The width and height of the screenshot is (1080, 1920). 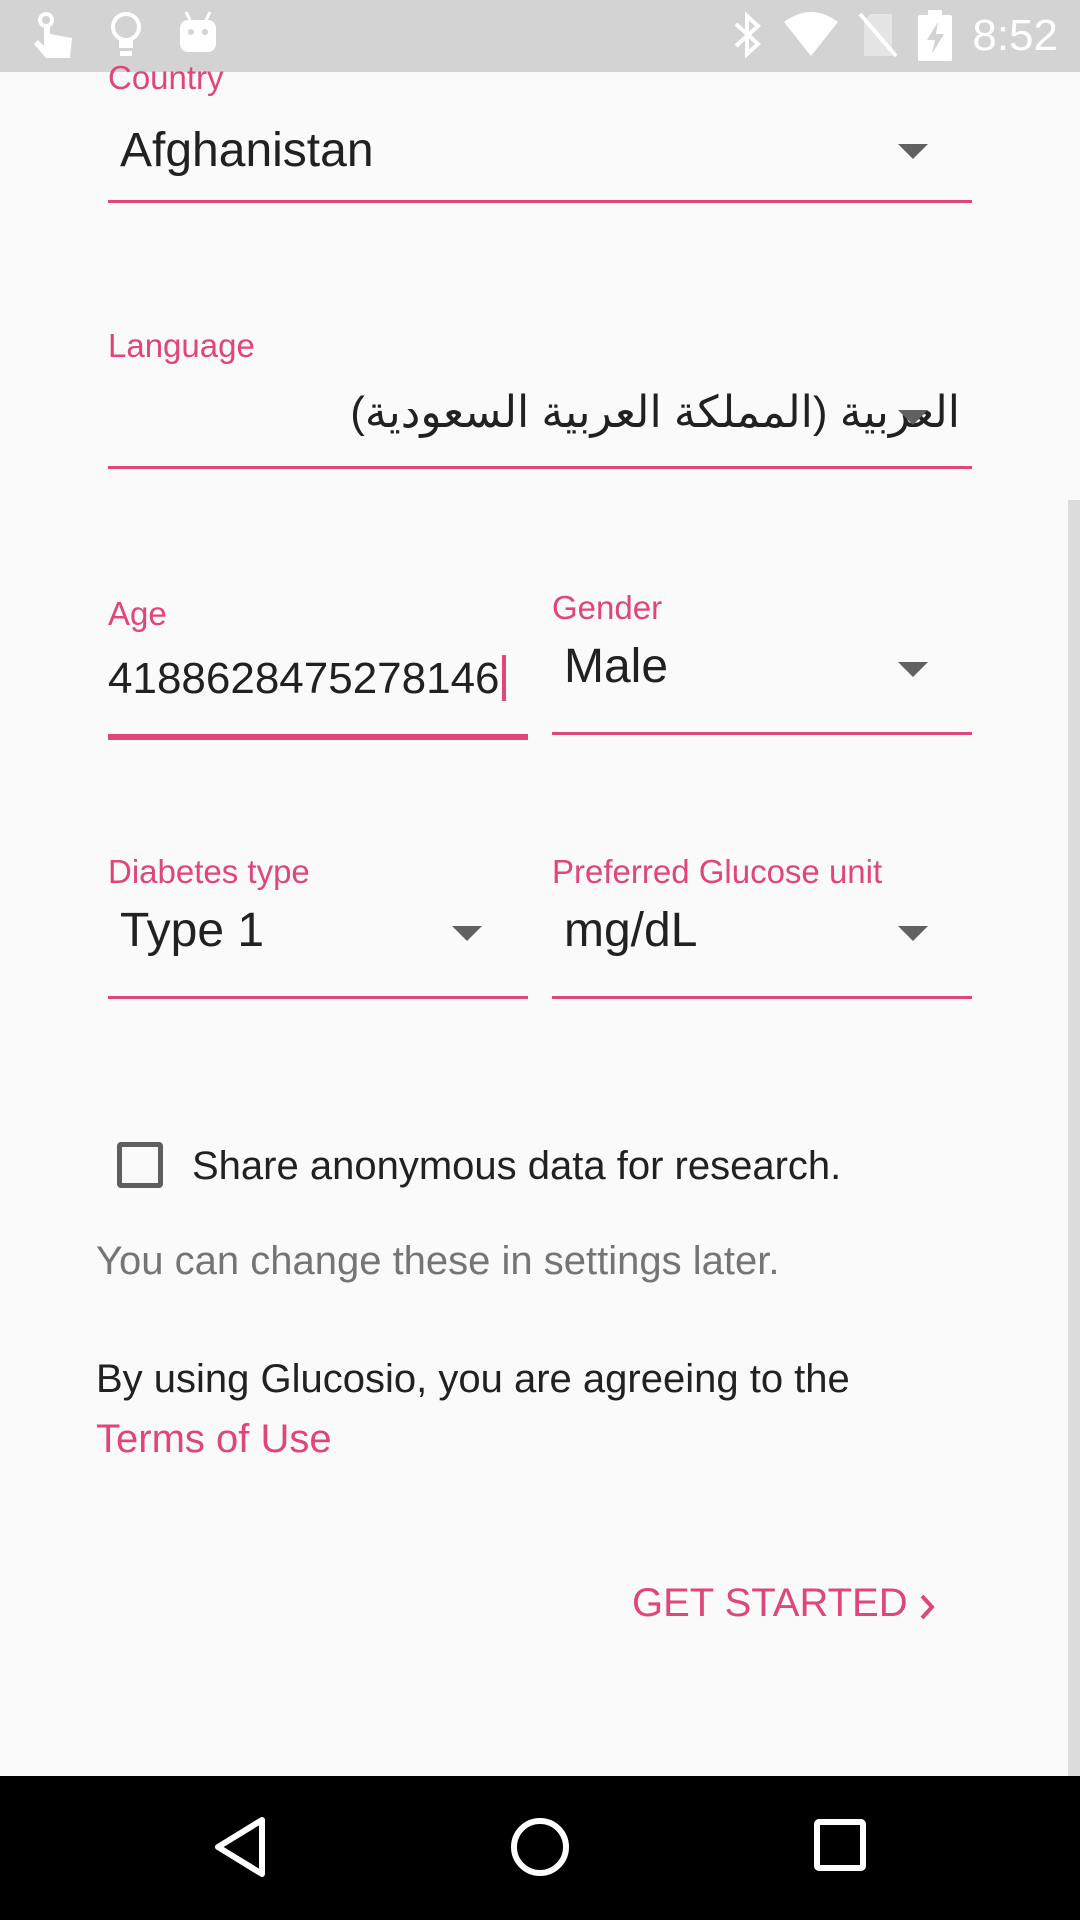 What do you see at coordinates (540, 132) in the screenshot?
I see `country-field: Country Afghanistan` at bounding box center [540, 132].